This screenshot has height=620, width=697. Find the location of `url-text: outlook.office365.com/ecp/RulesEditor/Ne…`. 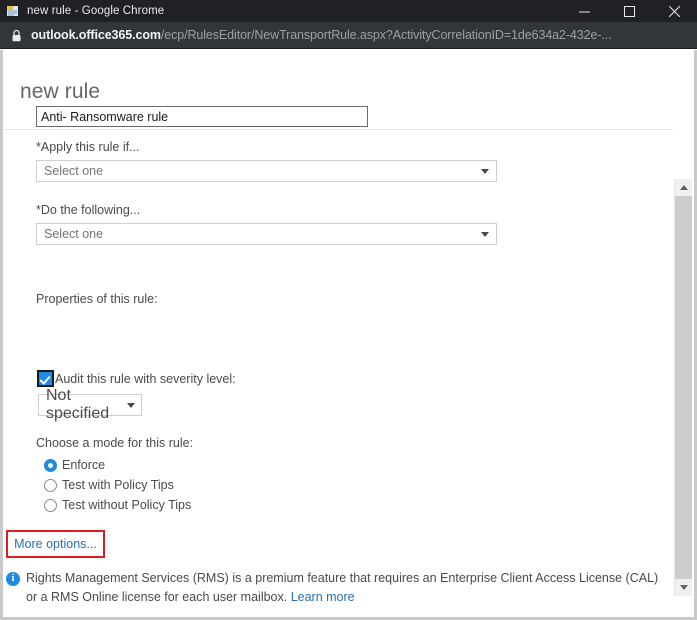

url-text: outlook.office365.com/ecp/RulesEditor/Ne… is located at coordinates (321, 35).